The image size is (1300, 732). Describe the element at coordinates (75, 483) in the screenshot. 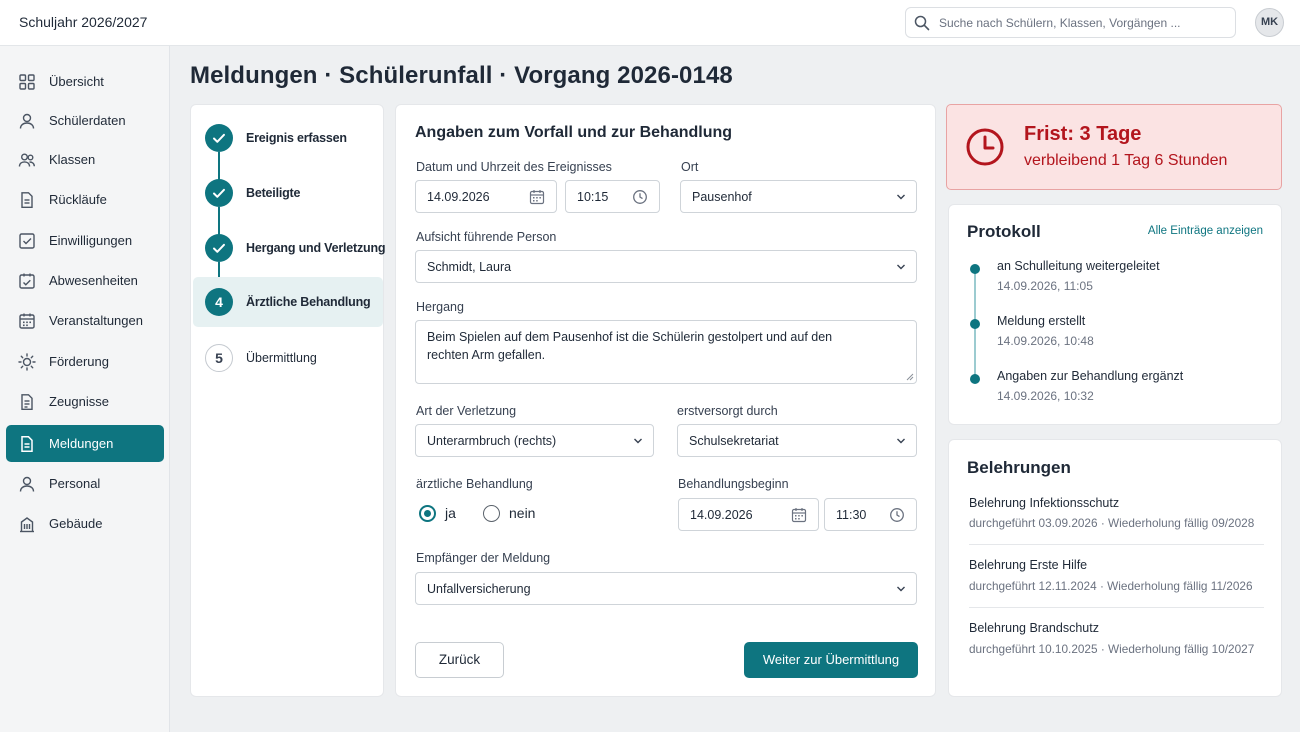

I see `sidebar-item-label: Personal` at that location.